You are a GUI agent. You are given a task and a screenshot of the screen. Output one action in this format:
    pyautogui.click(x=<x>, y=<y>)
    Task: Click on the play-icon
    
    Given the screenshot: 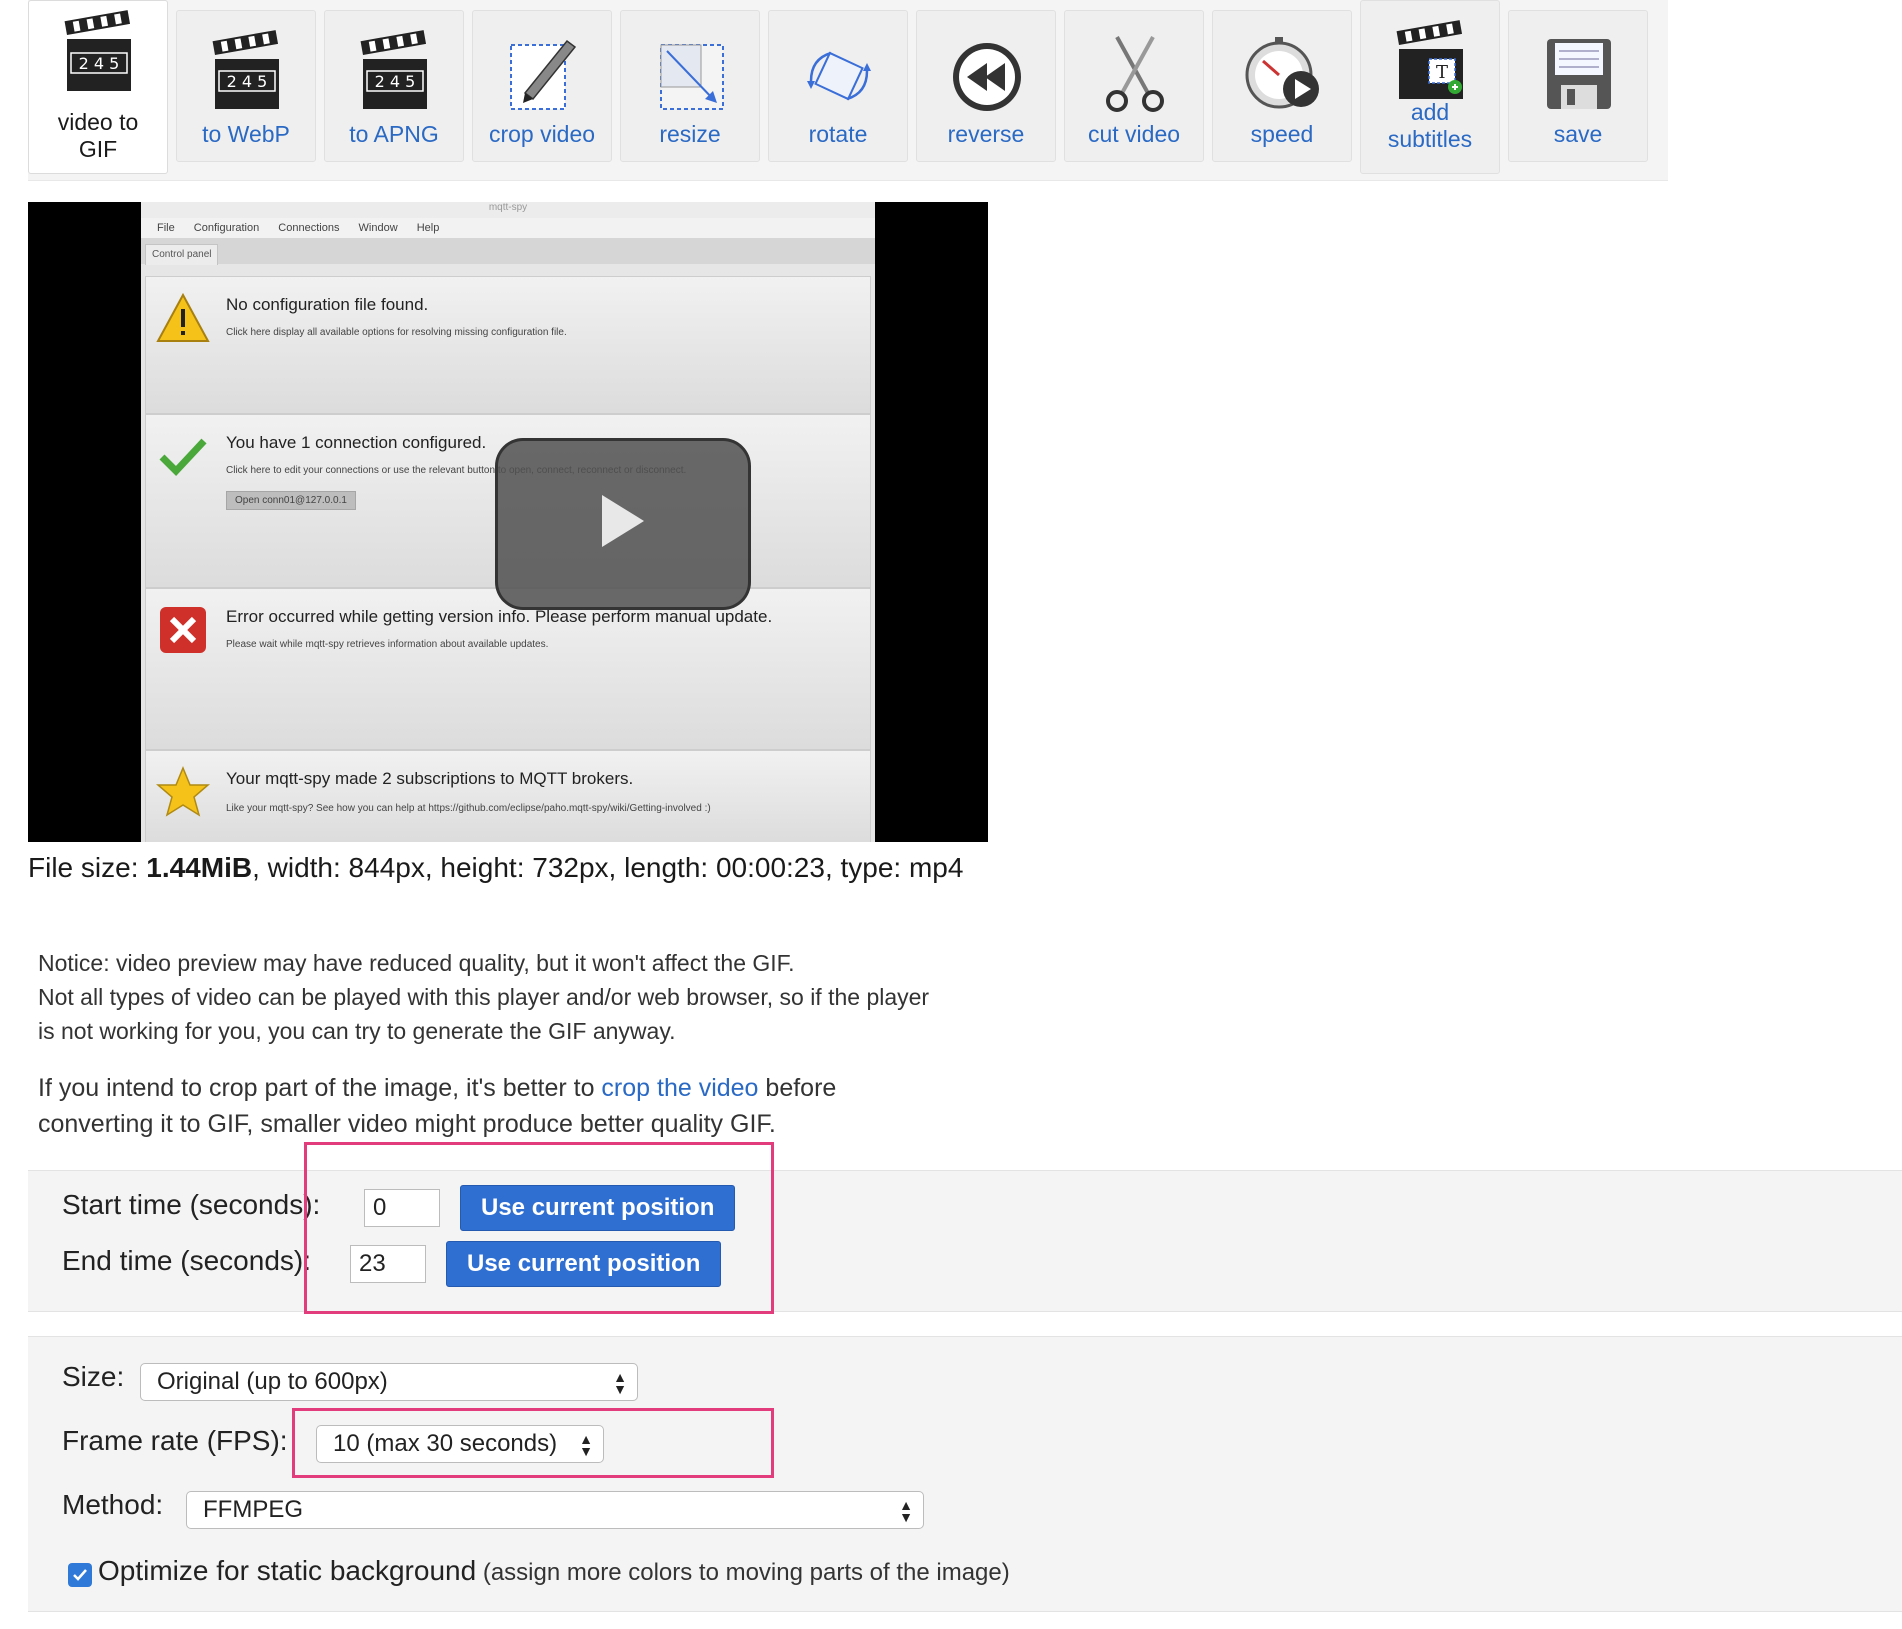 What is the action you would take?
    pyautogui.click(x=623, y=521)
    